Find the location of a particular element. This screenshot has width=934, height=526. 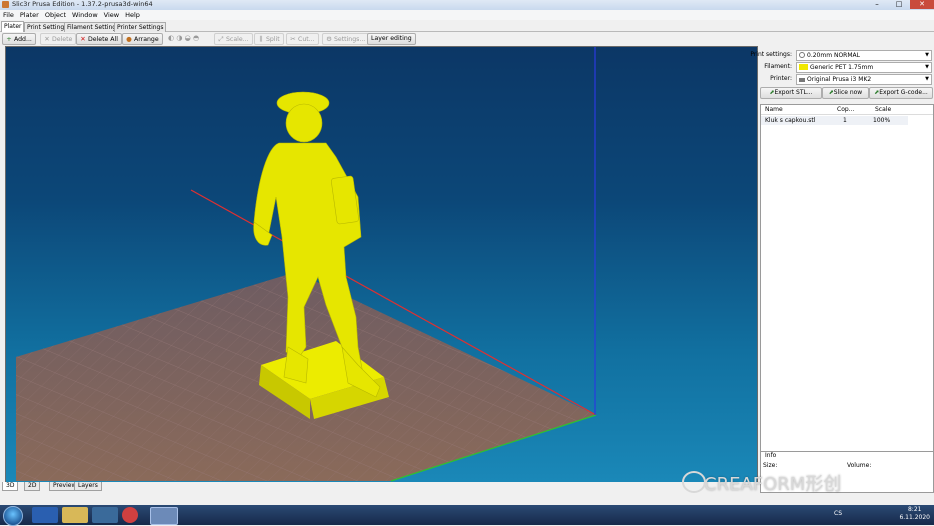

delete-all-button: ✕ Delete All is located at coordinates (99, 39).